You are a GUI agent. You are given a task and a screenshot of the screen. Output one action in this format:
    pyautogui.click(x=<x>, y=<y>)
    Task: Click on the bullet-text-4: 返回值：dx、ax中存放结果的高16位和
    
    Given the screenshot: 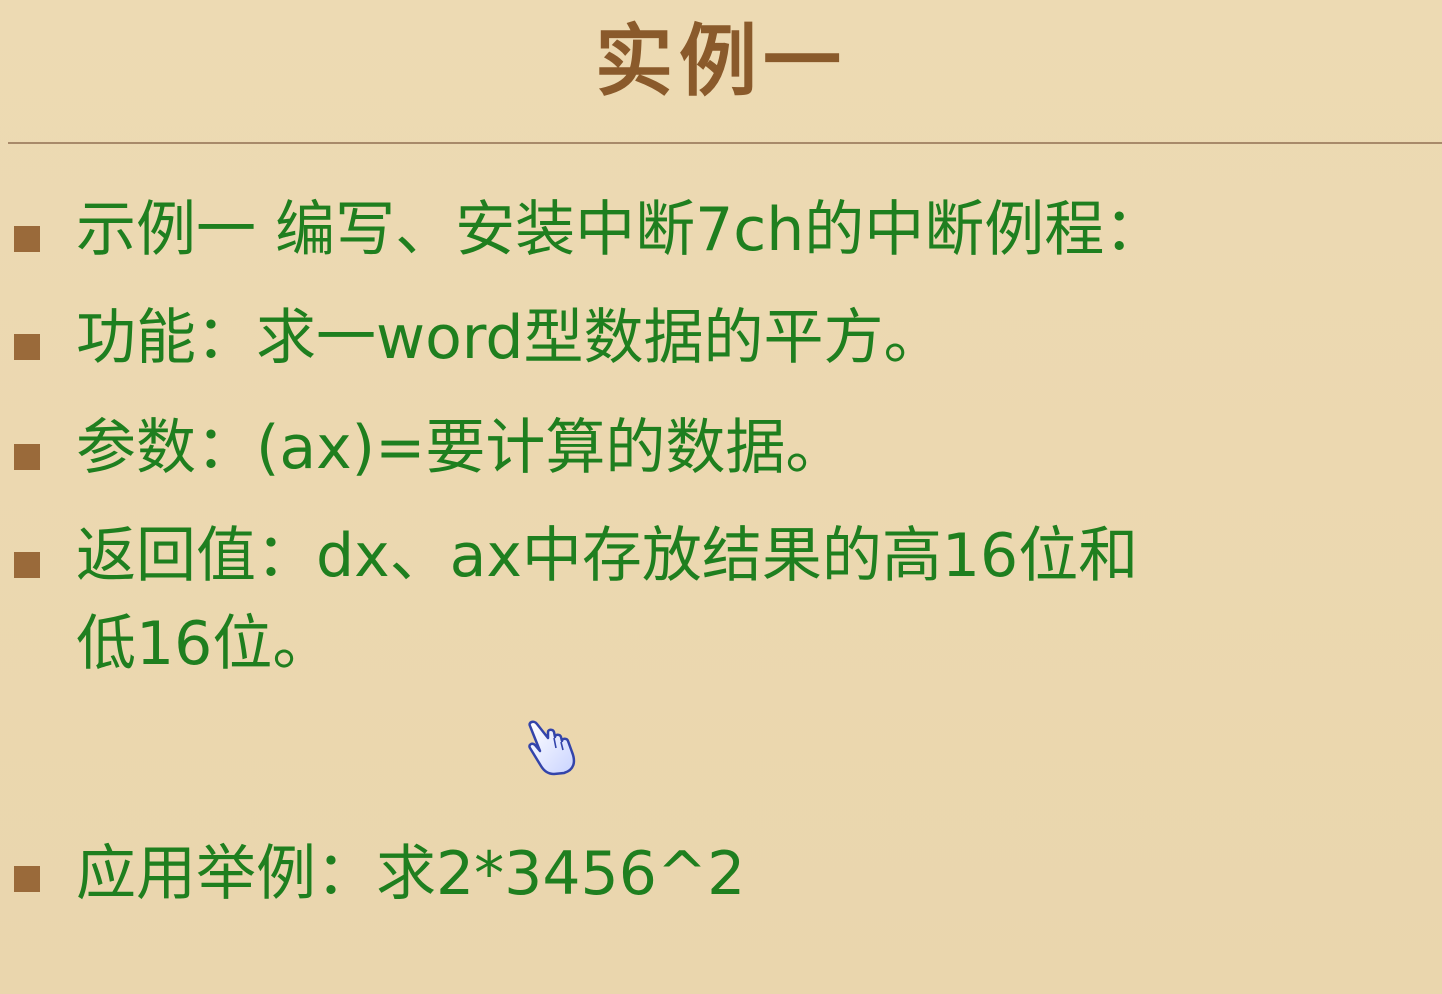 What is the action you would take?
    pyautogui.click(x=607, y=556)
    